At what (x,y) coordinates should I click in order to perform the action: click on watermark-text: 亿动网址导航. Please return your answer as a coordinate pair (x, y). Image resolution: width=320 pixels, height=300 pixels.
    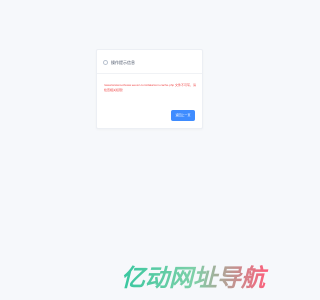
    Looking at the image, I should click on (195, 278).